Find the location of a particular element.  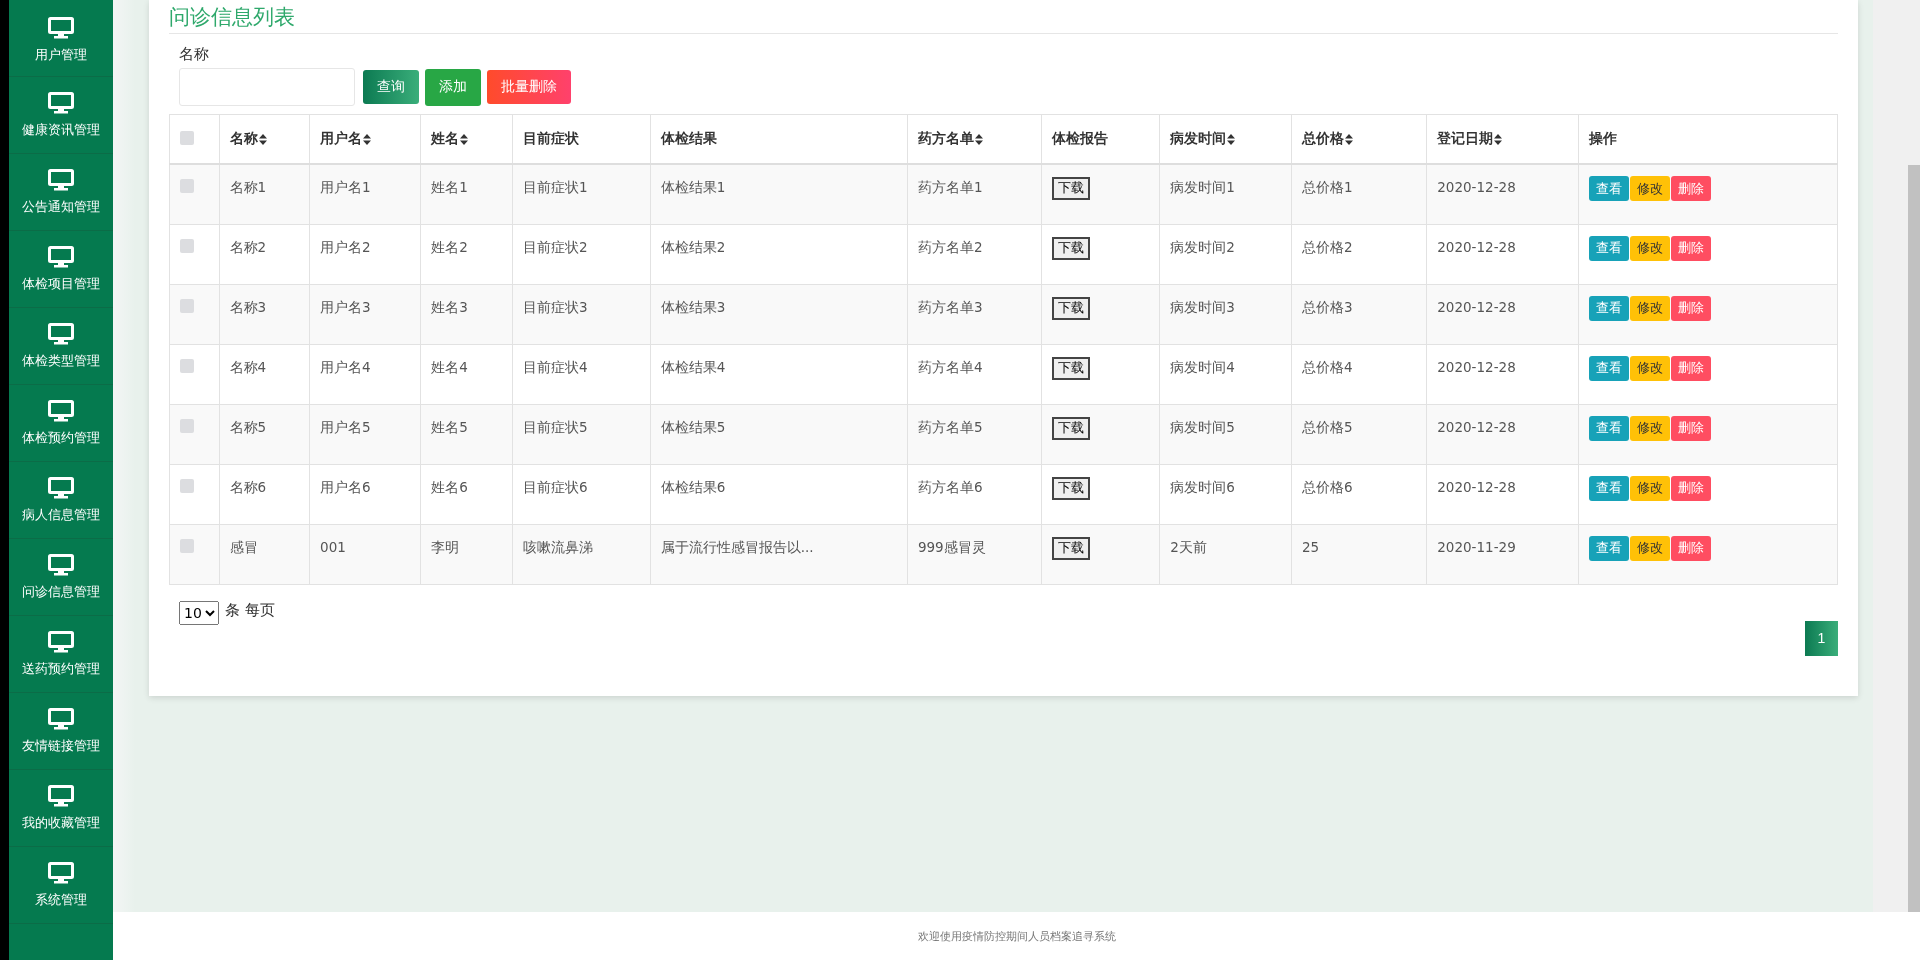

table-cell: 药方名单3 is located at coordinates (974, 314).